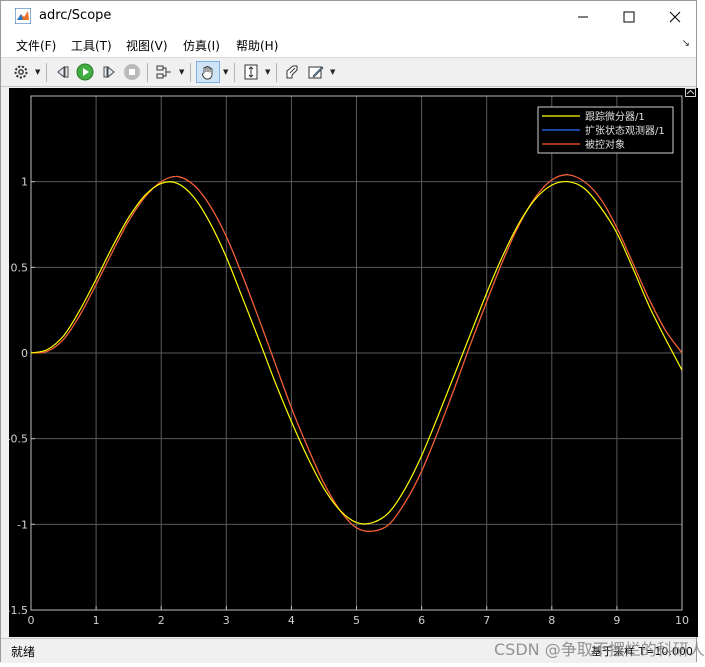  I want to click on stop-button, so click(132, 72).